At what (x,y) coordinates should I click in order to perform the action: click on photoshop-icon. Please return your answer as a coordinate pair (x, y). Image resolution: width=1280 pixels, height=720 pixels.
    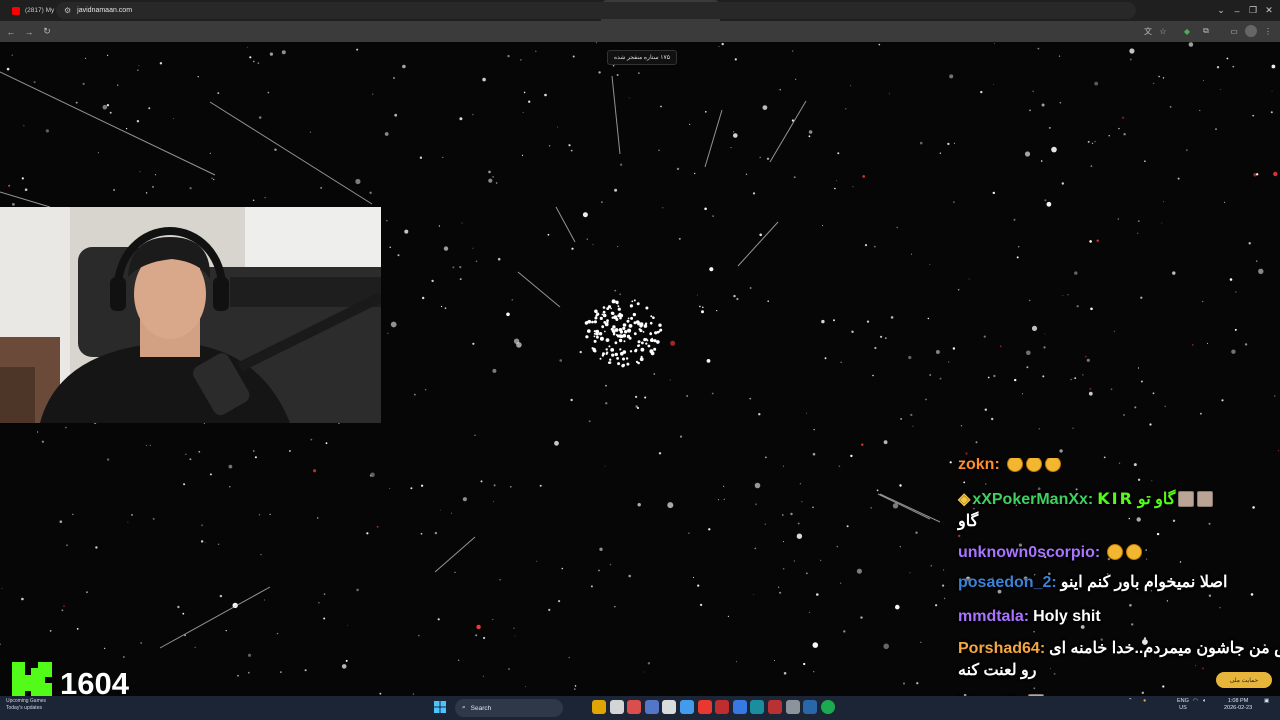
    Looking at the image, I should click on (810, 707).